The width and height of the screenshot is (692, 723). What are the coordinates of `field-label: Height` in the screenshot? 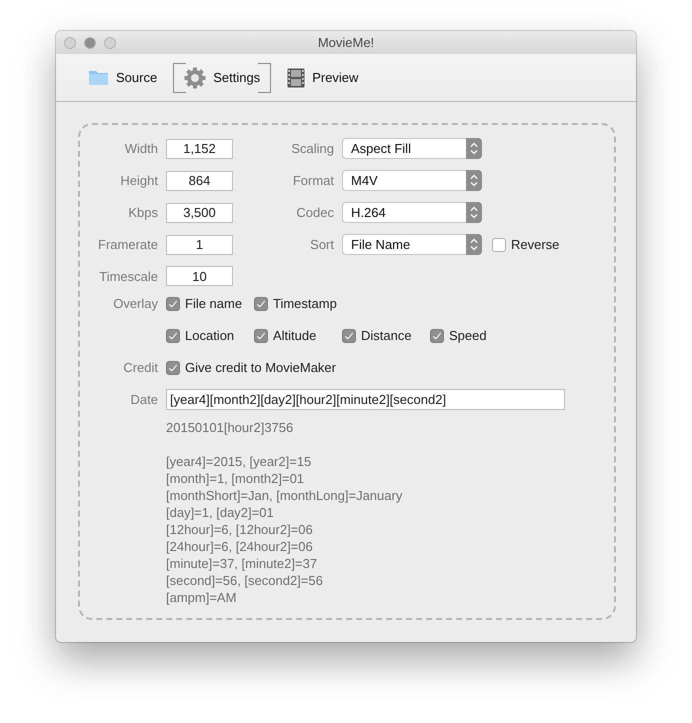 It's located at (138, 180).